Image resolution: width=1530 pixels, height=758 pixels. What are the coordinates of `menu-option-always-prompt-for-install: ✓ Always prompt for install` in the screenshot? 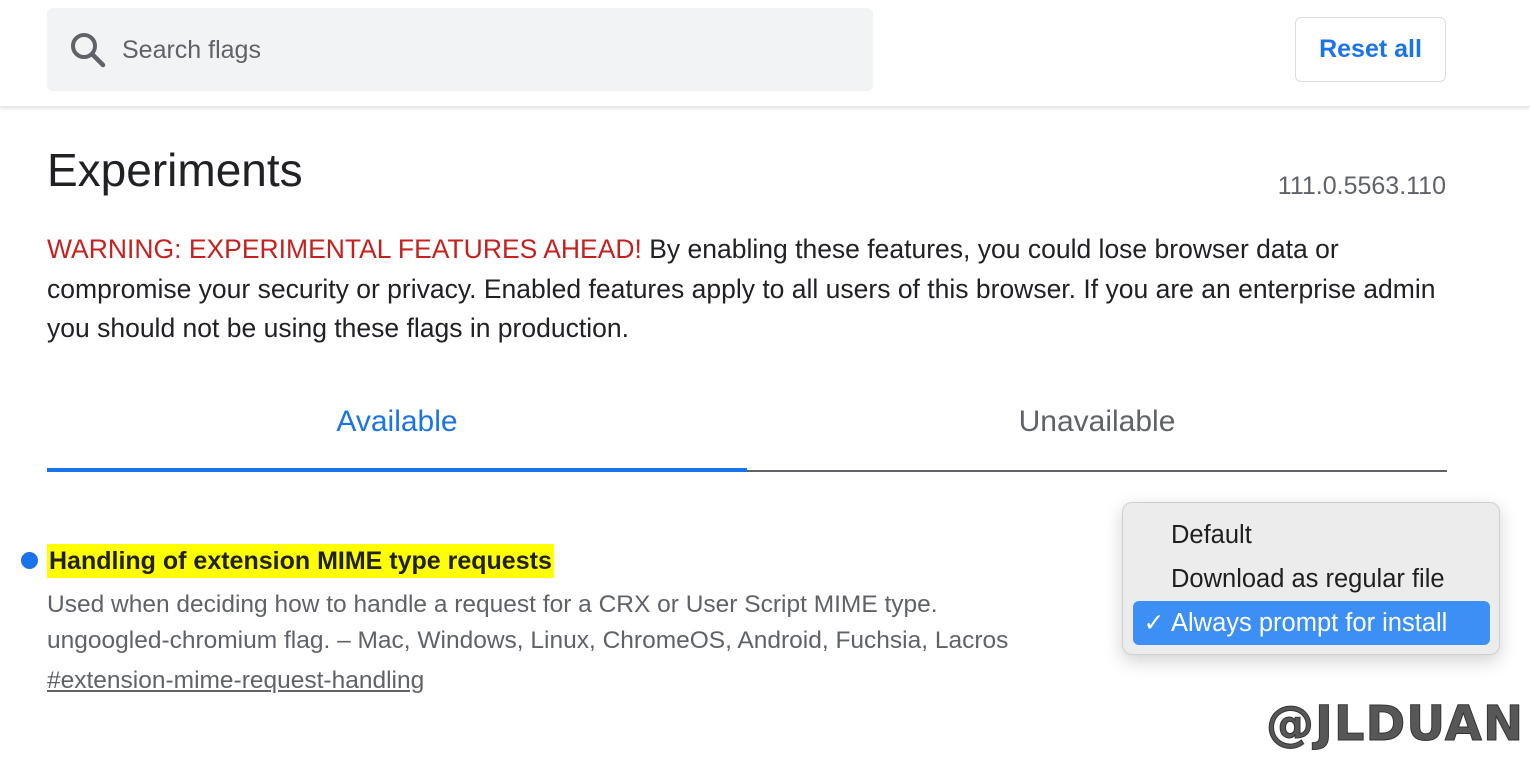 It's located at (1311, 623).